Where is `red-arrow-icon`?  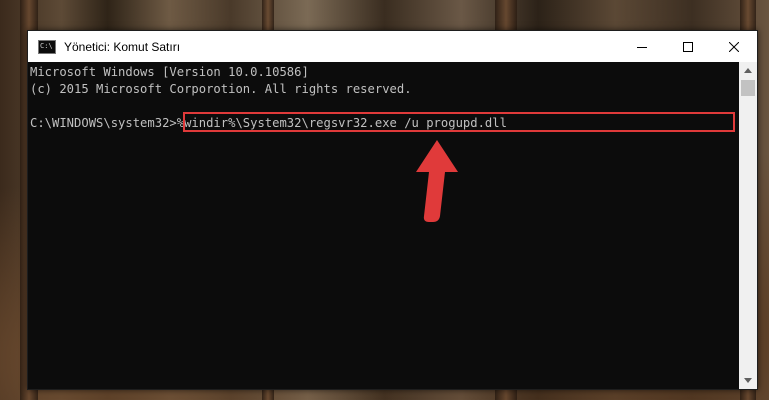 red-arrow-icon is located at coordinates (437, 181).